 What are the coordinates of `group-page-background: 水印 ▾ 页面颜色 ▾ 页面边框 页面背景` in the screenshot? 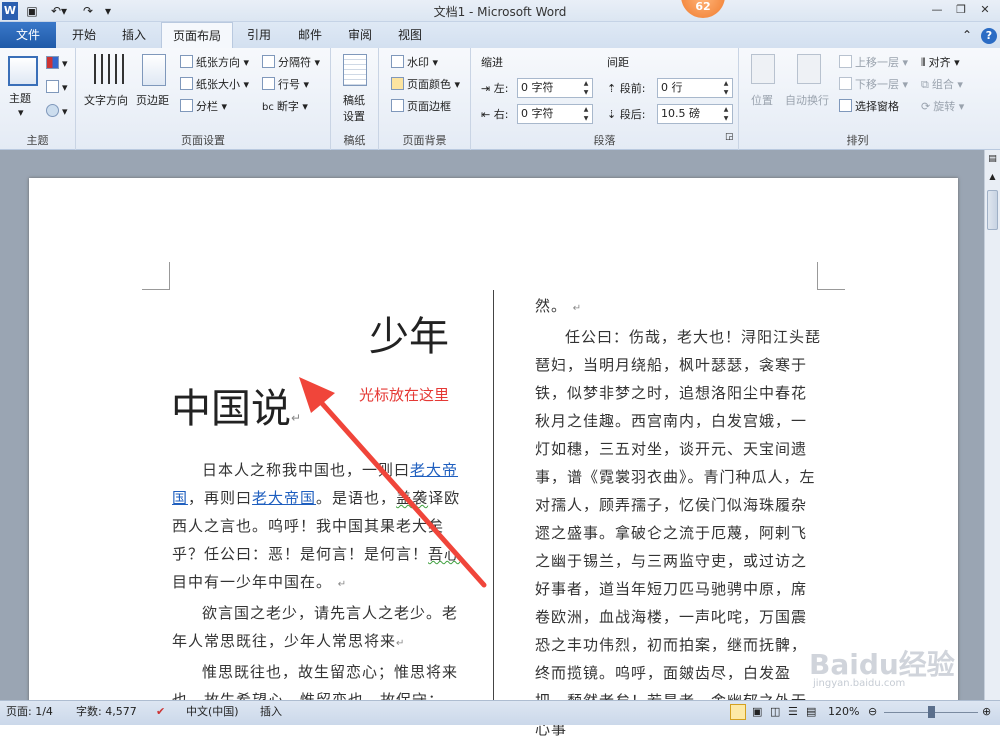 It's located at (425, 99).